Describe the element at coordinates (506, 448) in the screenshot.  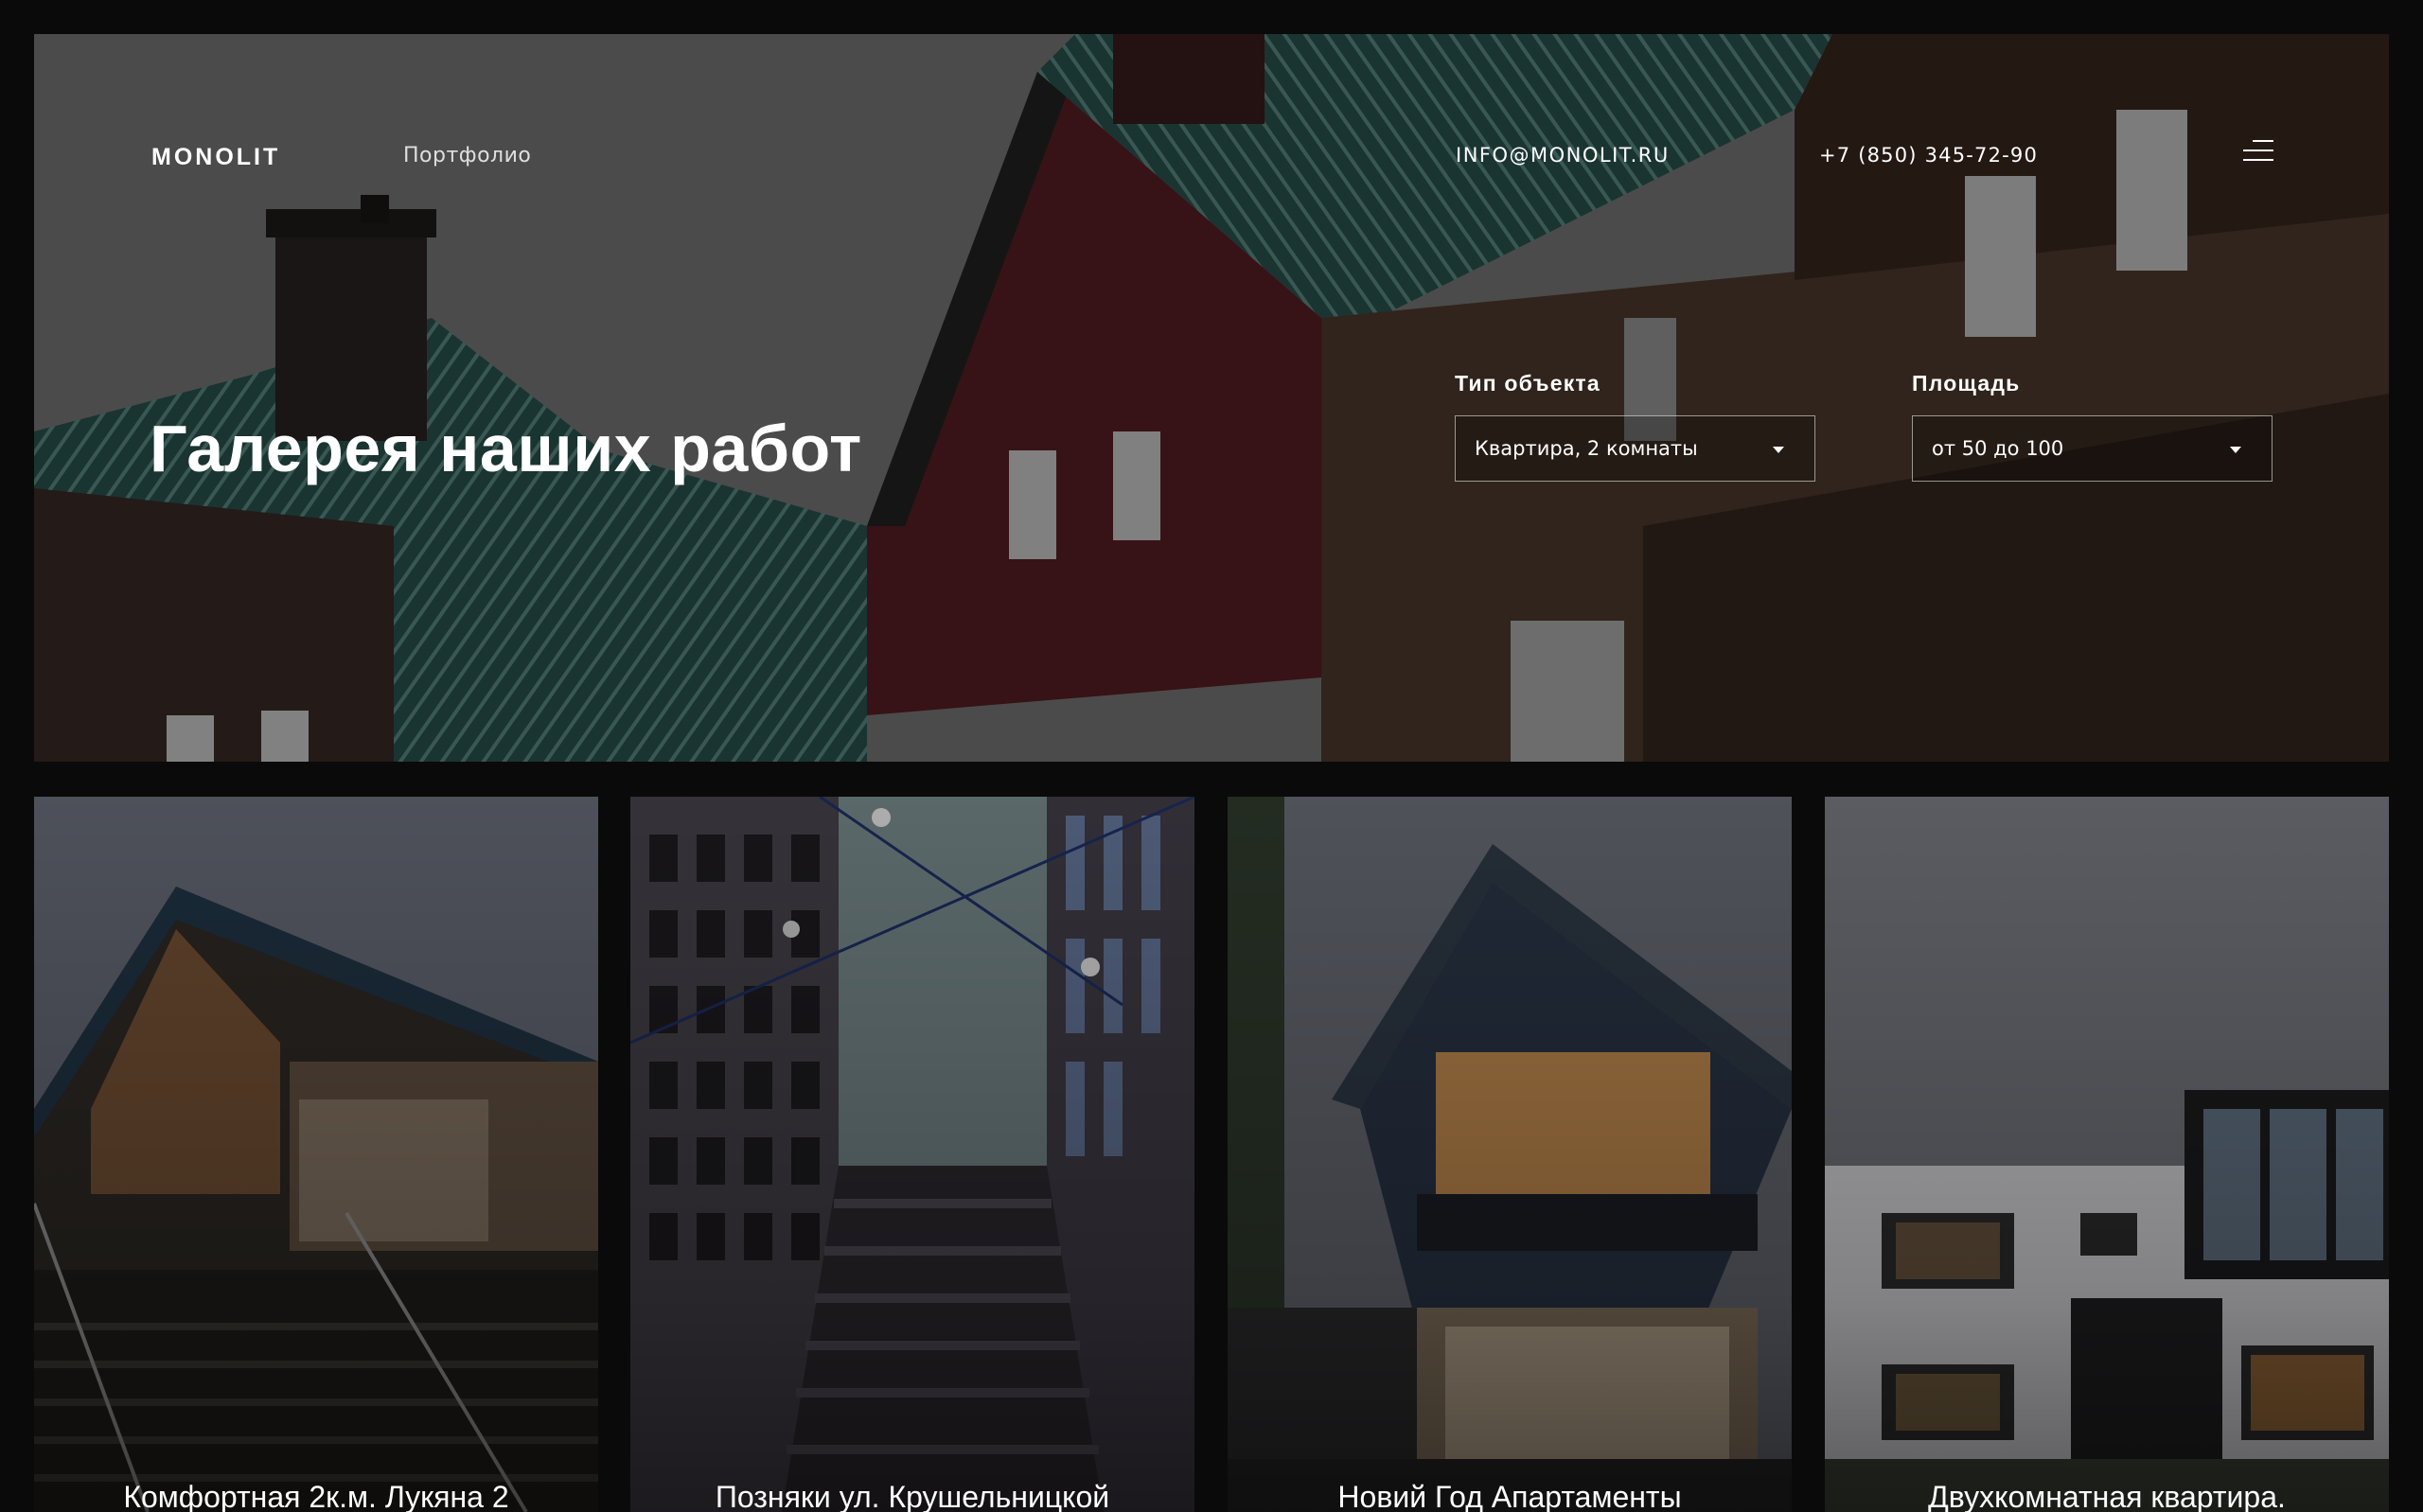
I see `page-title: Галерея наших работ` at that location.